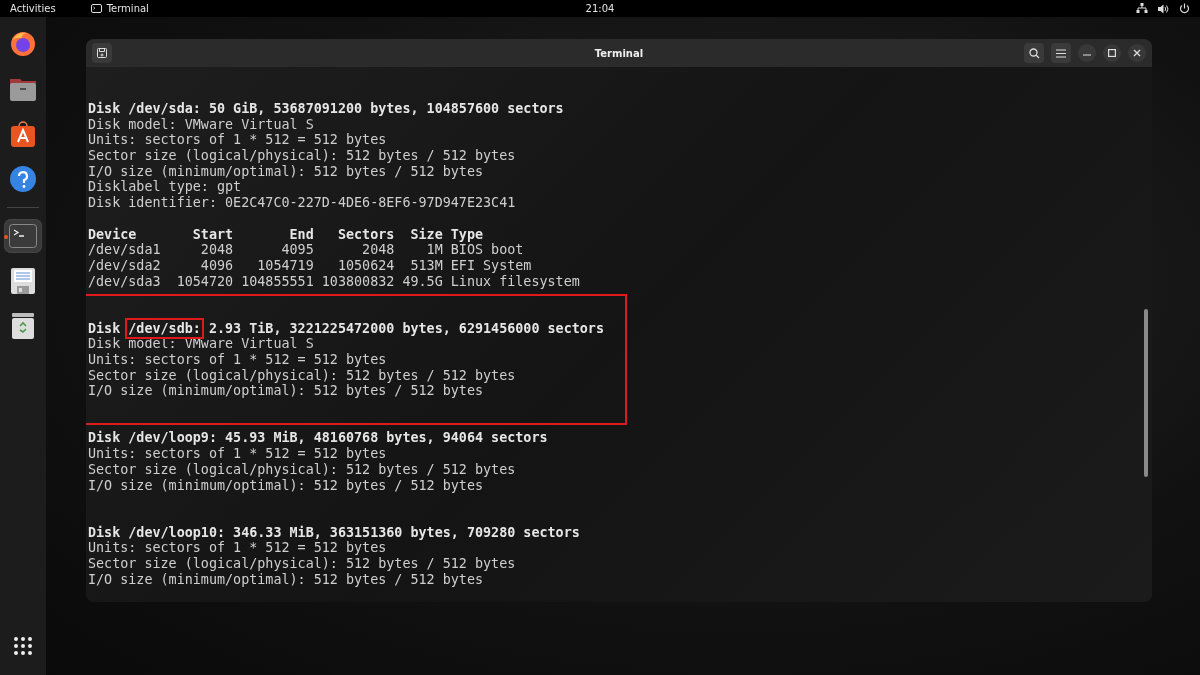 The height and width of the screenshot is (675, 1200). Describe the element at coordinates (1087, 53) in the screenshot. I see `minimize-button` at that location.